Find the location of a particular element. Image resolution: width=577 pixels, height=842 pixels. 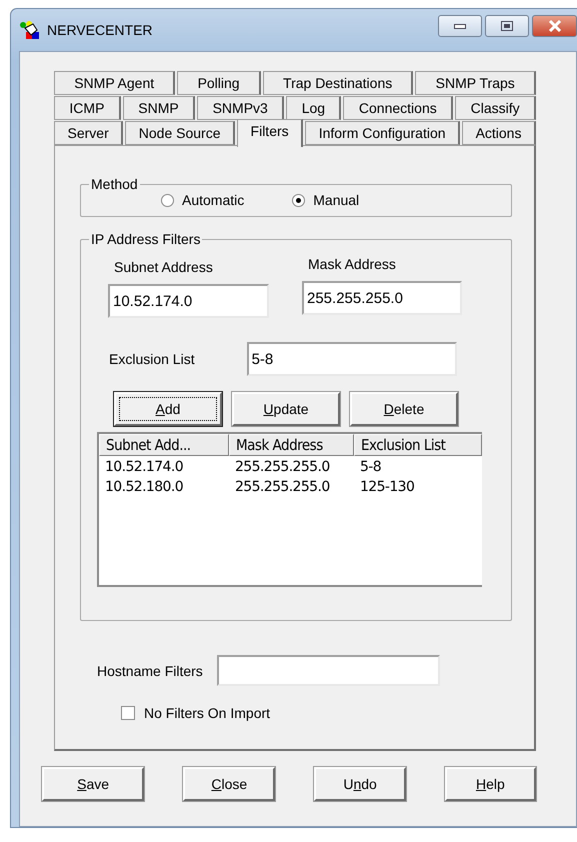

checkbox is located at coordinates (128, 713).